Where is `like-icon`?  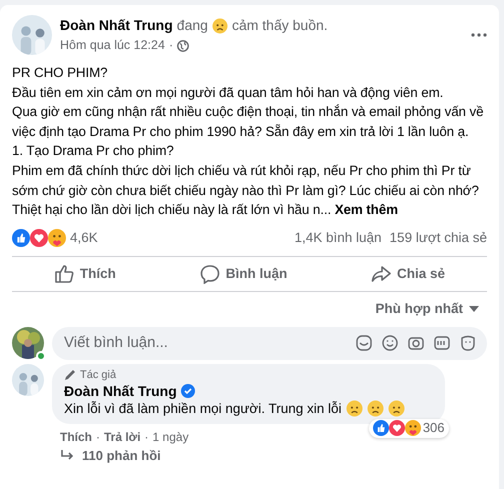
like-icon is located at coordinates (64, 274).